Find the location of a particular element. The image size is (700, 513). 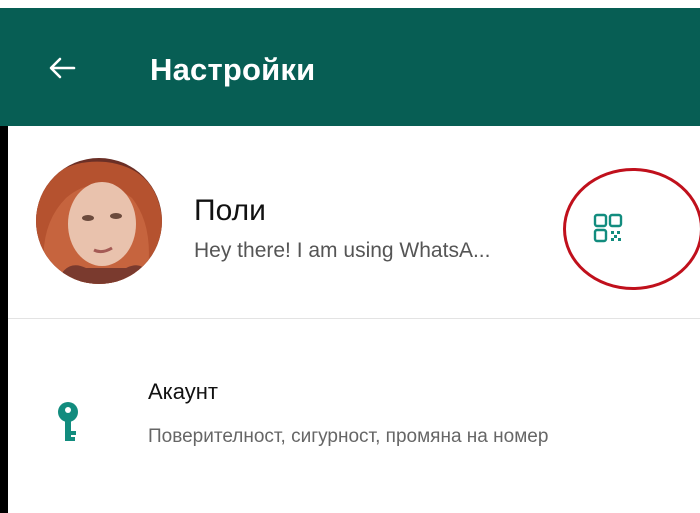

settings-item-title: Акаунт is located at coordinates (183, 391).